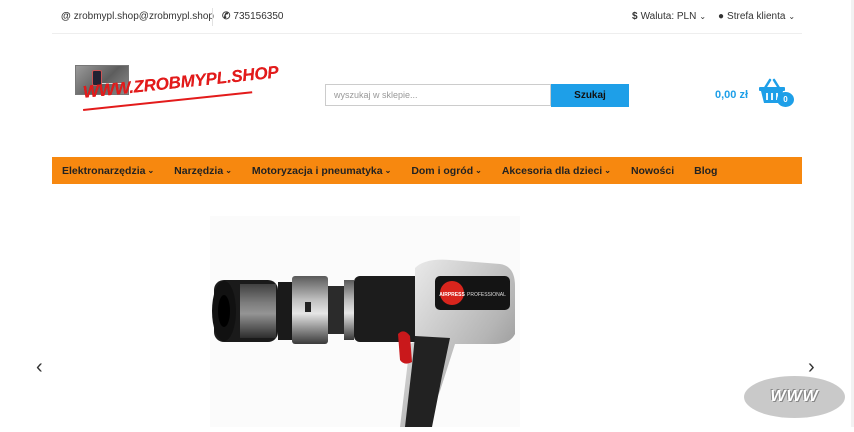  I want to click on dollar-icon: $, so click(635, 16).